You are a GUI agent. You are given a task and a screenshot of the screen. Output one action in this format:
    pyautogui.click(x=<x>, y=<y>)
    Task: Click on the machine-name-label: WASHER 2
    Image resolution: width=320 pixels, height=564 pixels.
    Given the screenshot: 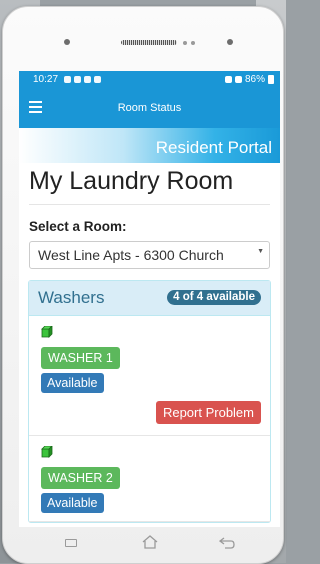 What is the action you would take?
    pyautogui.click(x=80, y=478)
    